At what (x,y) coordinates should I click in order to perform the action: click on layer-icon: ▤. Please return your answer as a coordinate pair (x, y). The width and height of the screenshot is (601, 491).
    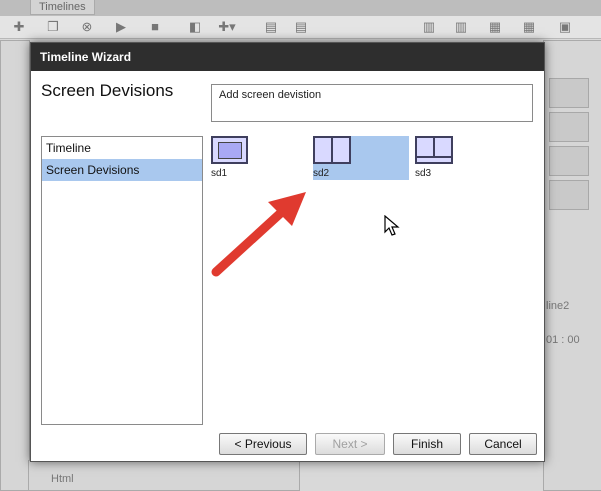
    Looking at the image, I should click on (271, 27).